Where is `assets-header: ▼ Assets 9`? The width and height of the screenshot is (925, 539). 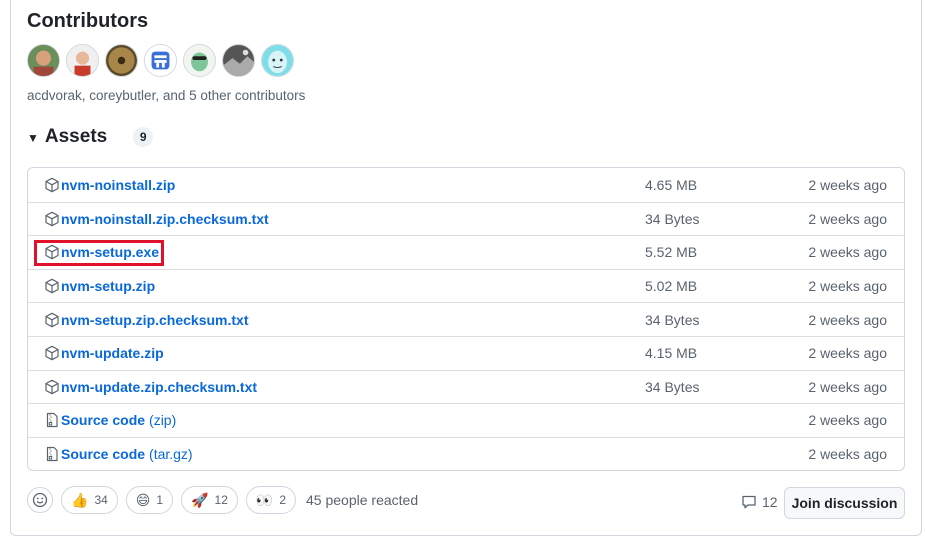
assets-header: ▼ Assets 9 is located at coordinates (90, 137).